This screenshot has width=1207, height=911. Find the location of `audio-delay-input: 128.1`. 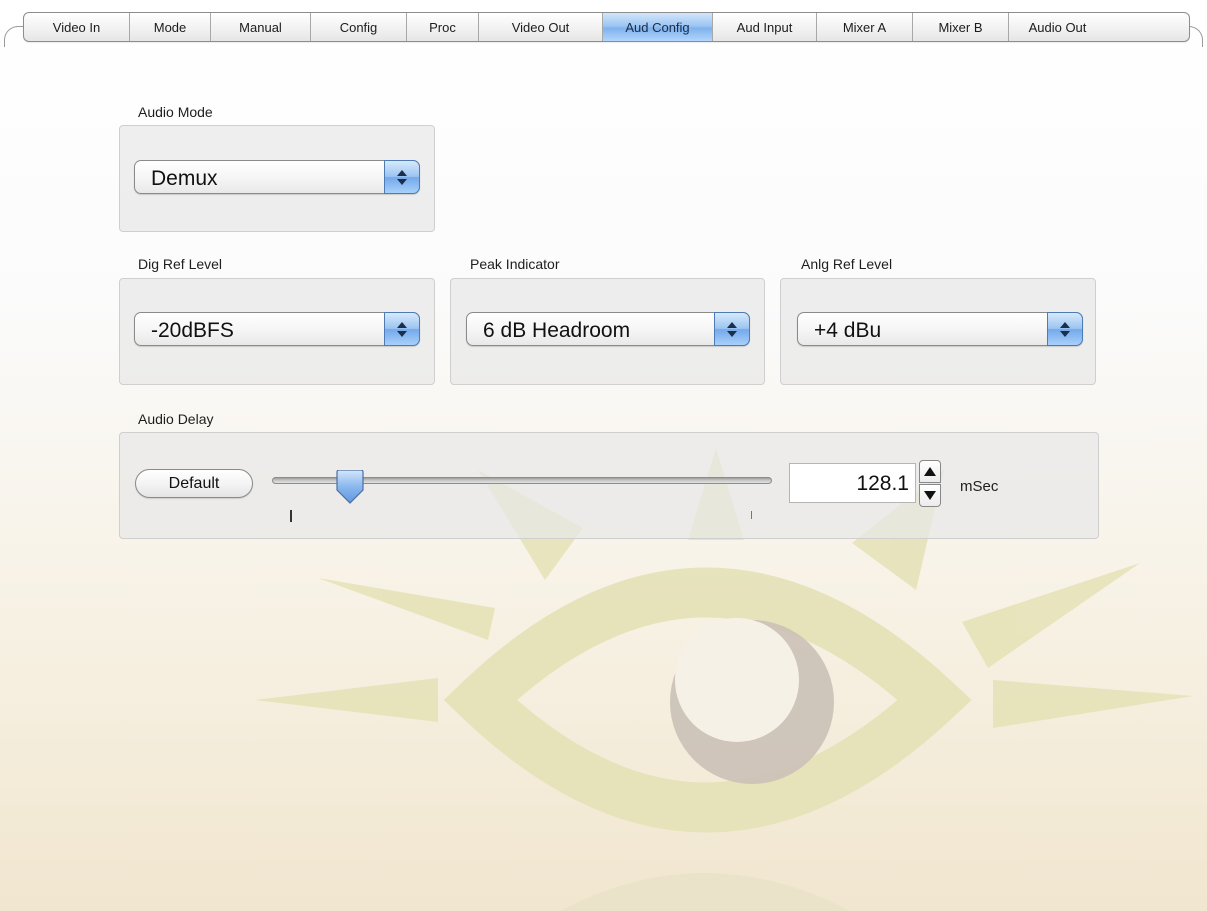

audio-delay-input: 128.1 is located at coordinates (852, 483).